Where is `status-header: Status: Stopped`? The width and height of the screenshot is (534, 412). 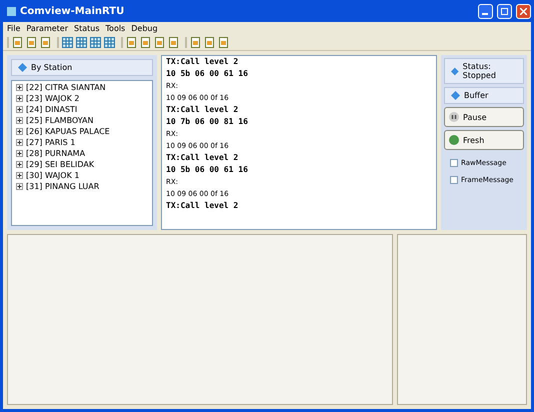
status-header: Status: Stopped is located at coordinates (484, 71).